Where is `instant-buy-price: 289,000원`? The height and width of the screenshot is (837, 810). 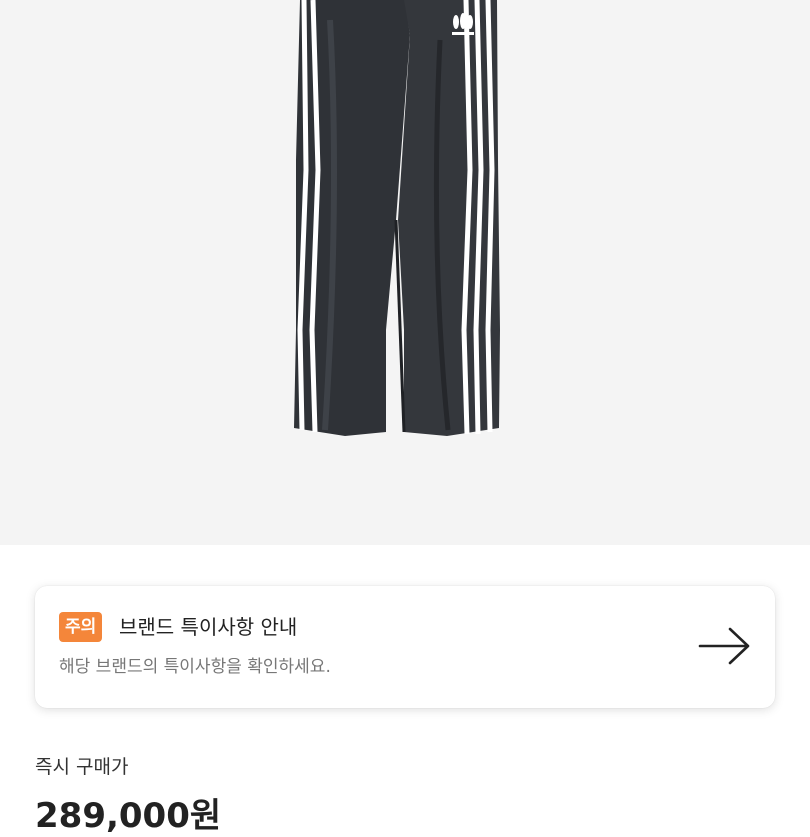 instant-buy-price: 289,000원 is located at coordinates (128, 816).